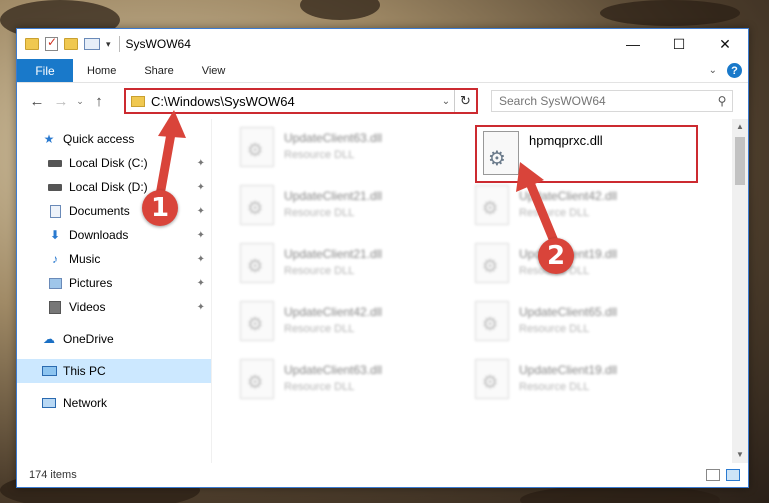 Image resolution: width=769 pixels, height=503 pixels. What do you see at coordinates (713, 475) in the screenshot?
I see `details-view-icon` at bounding box center [713, 475].